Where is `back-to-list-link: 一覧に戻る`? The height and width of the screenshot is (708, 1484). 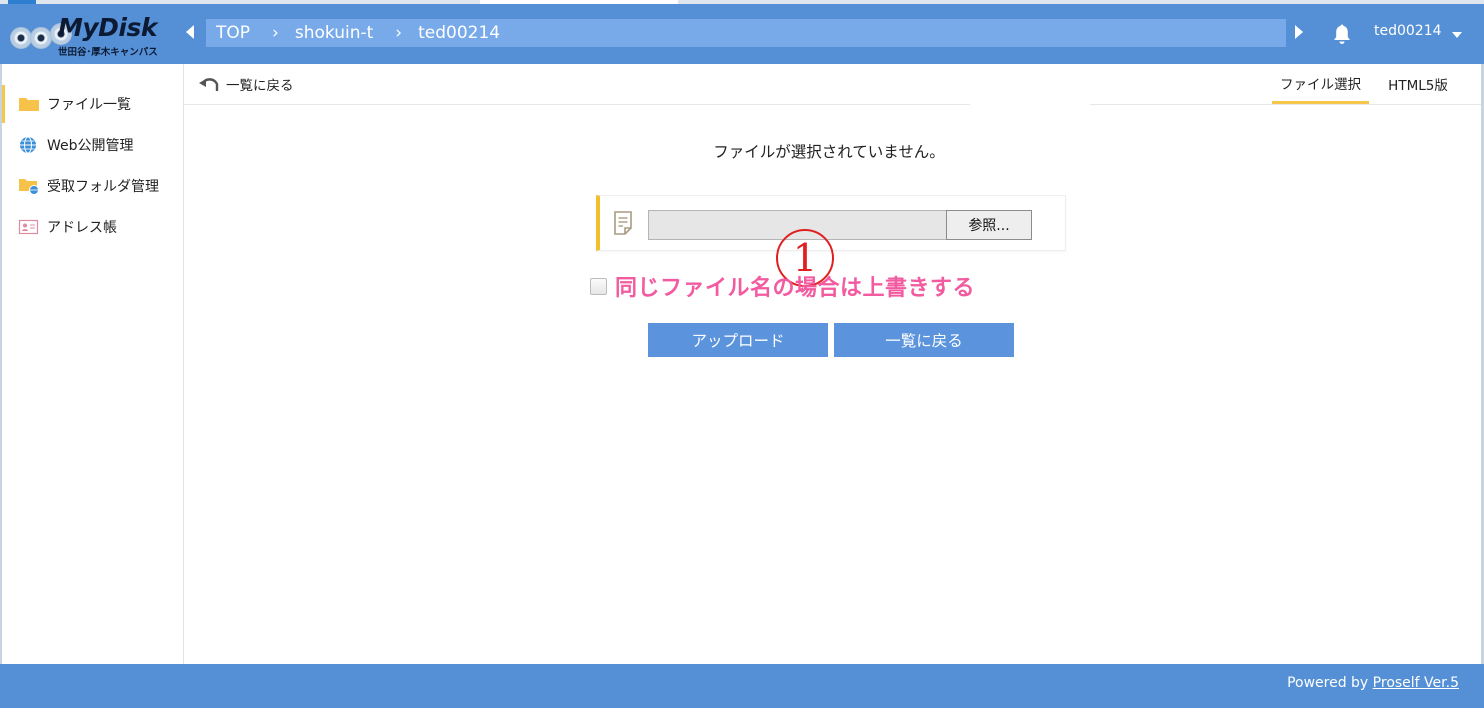
back-to-list-link: 一覧に戻る is located at coordinates (246, 84).